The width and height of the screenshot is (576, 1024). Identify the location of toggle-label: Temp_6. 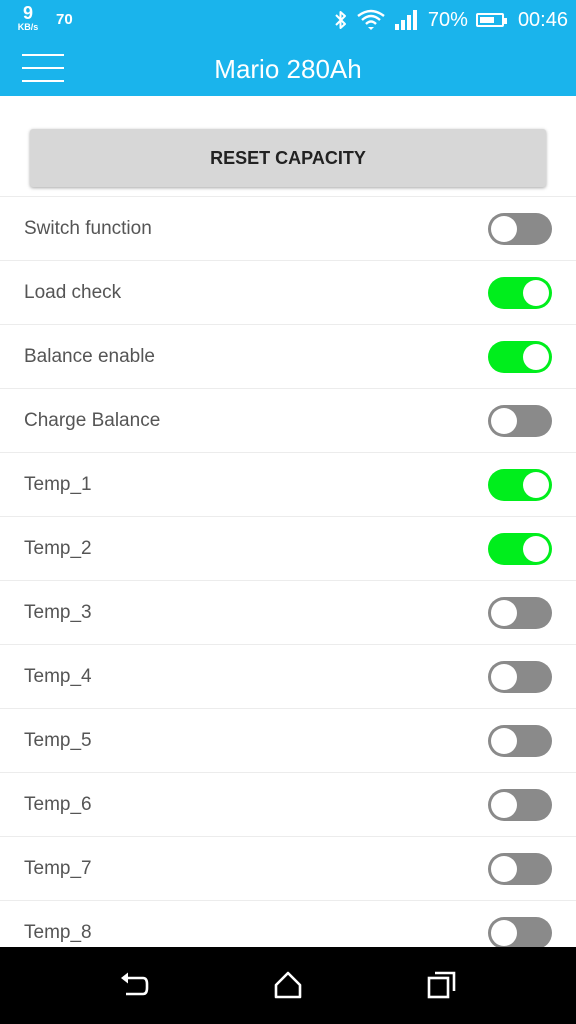
(58, 804).